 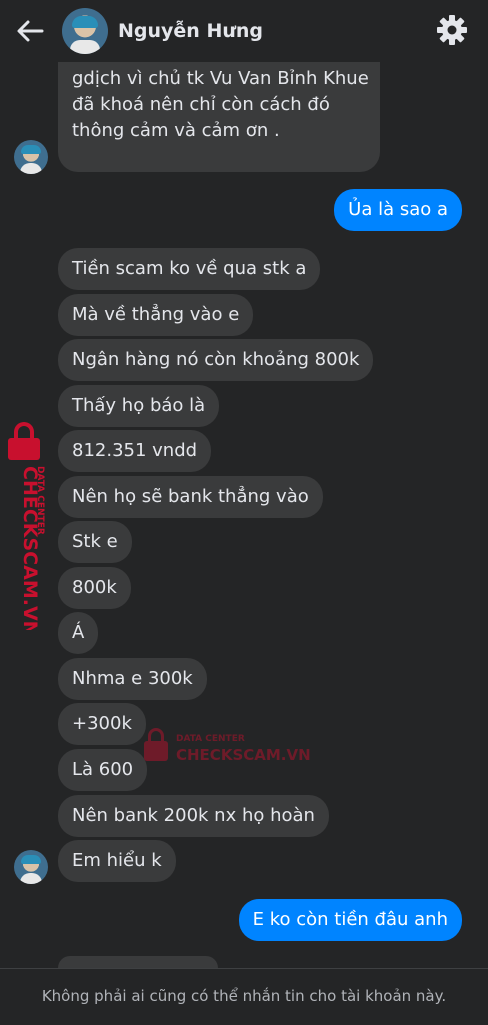 I want to click on arrow-left-icon, so click(x=30, y=31).